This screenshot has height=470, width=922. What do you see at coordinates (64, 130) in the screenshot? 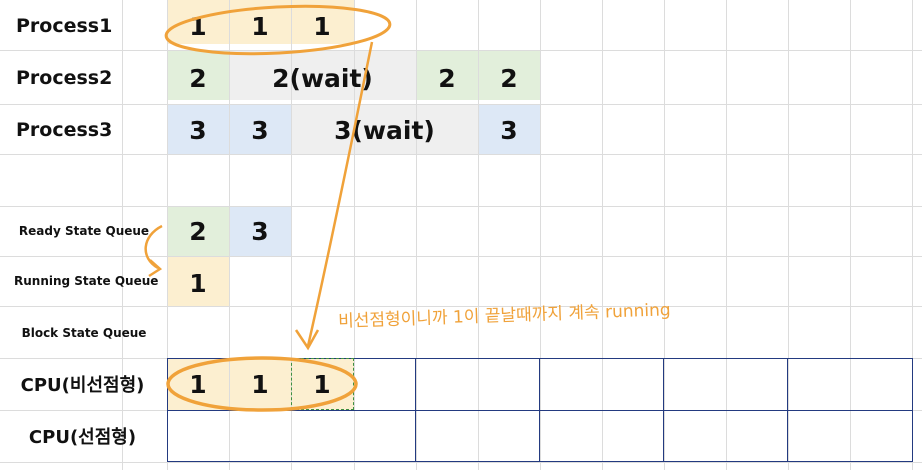
I see `process3-label: Process3` at bounding box center [64, 130].